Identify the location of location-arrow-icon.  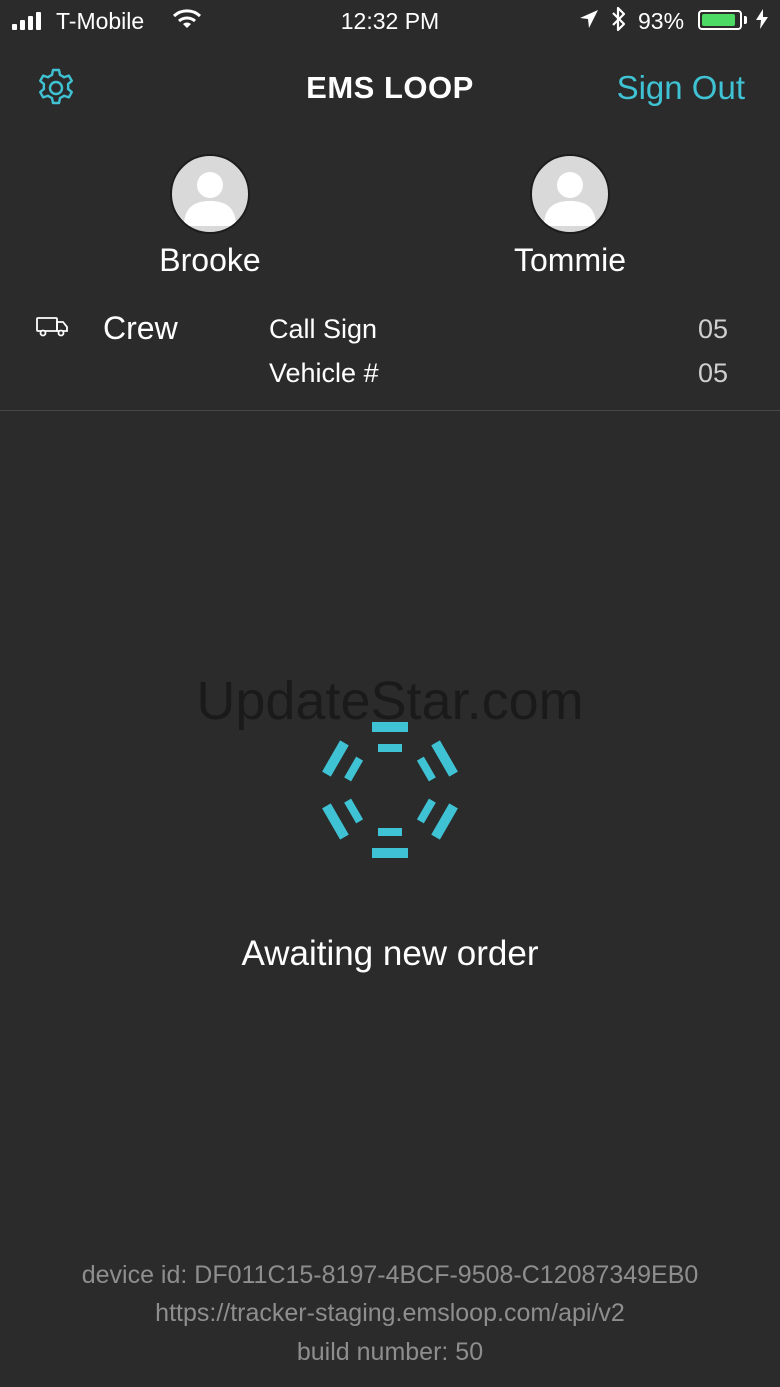
(589, 22).